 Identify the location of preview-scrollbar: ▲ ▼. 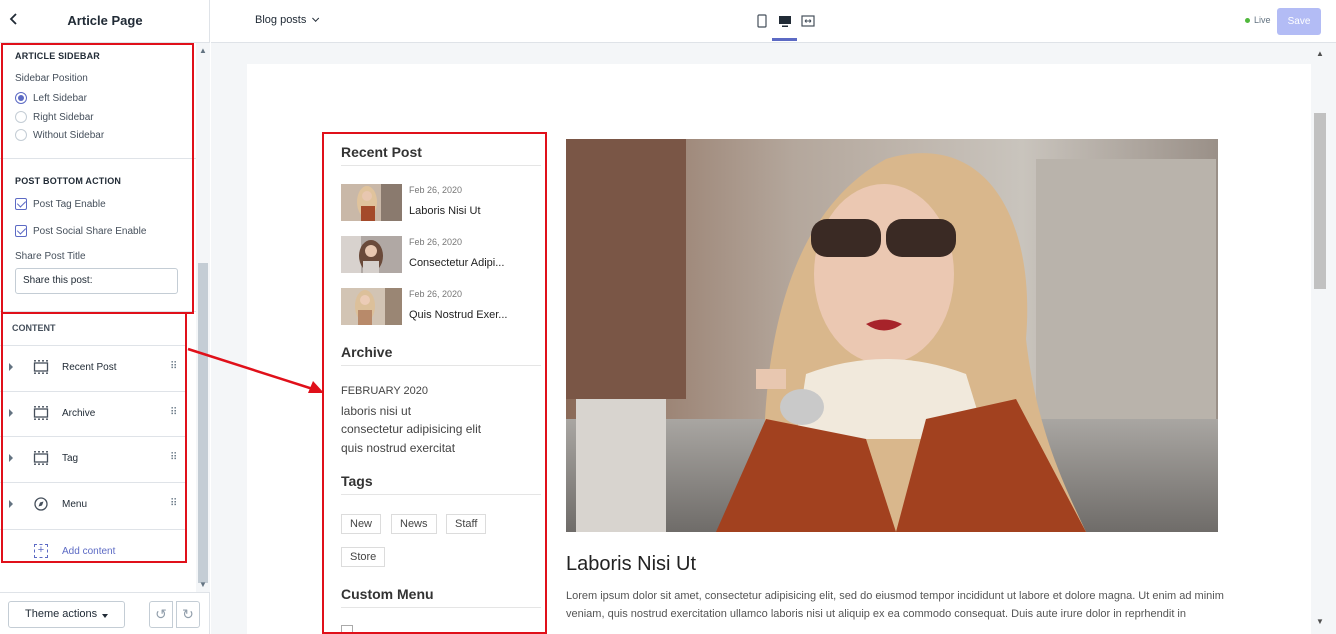
(1320, 338).